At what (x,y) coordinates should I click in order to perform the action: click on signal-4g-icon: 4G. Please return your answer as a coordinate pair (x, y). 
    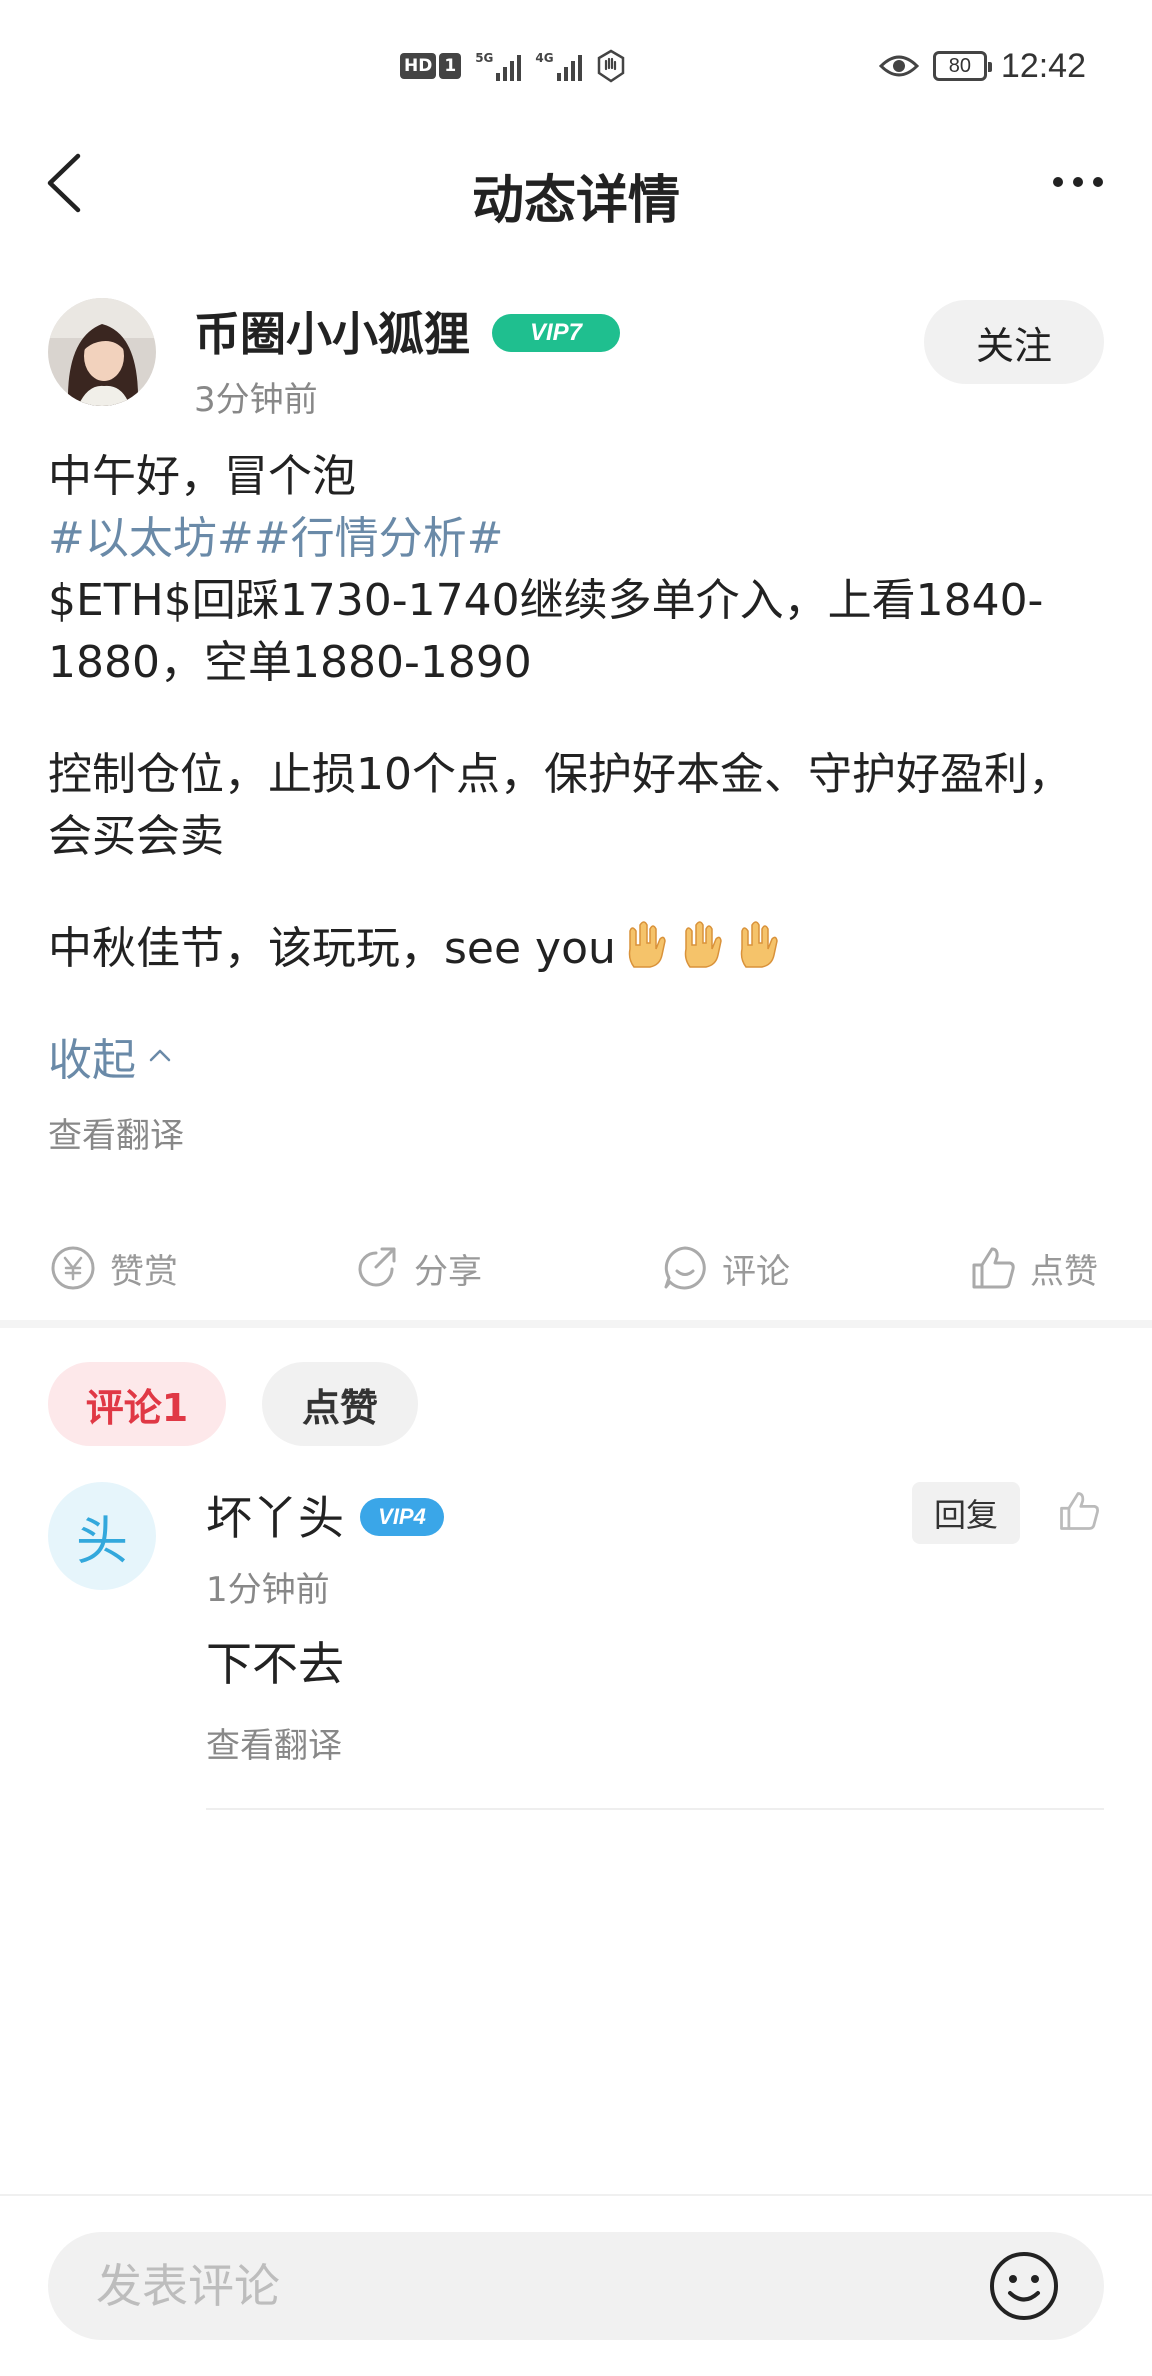
    Looking at the image, I should click on (558, 66).